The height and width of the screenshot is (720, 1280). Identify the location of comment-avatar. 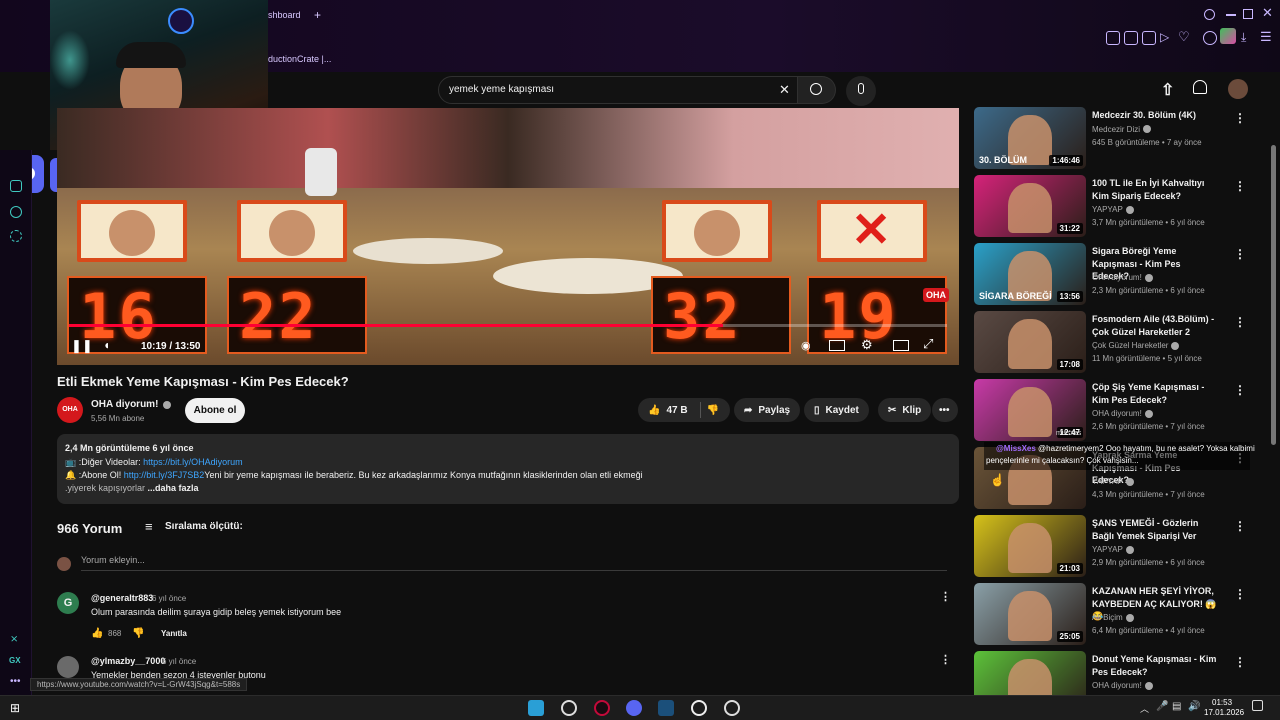
(68, 667).